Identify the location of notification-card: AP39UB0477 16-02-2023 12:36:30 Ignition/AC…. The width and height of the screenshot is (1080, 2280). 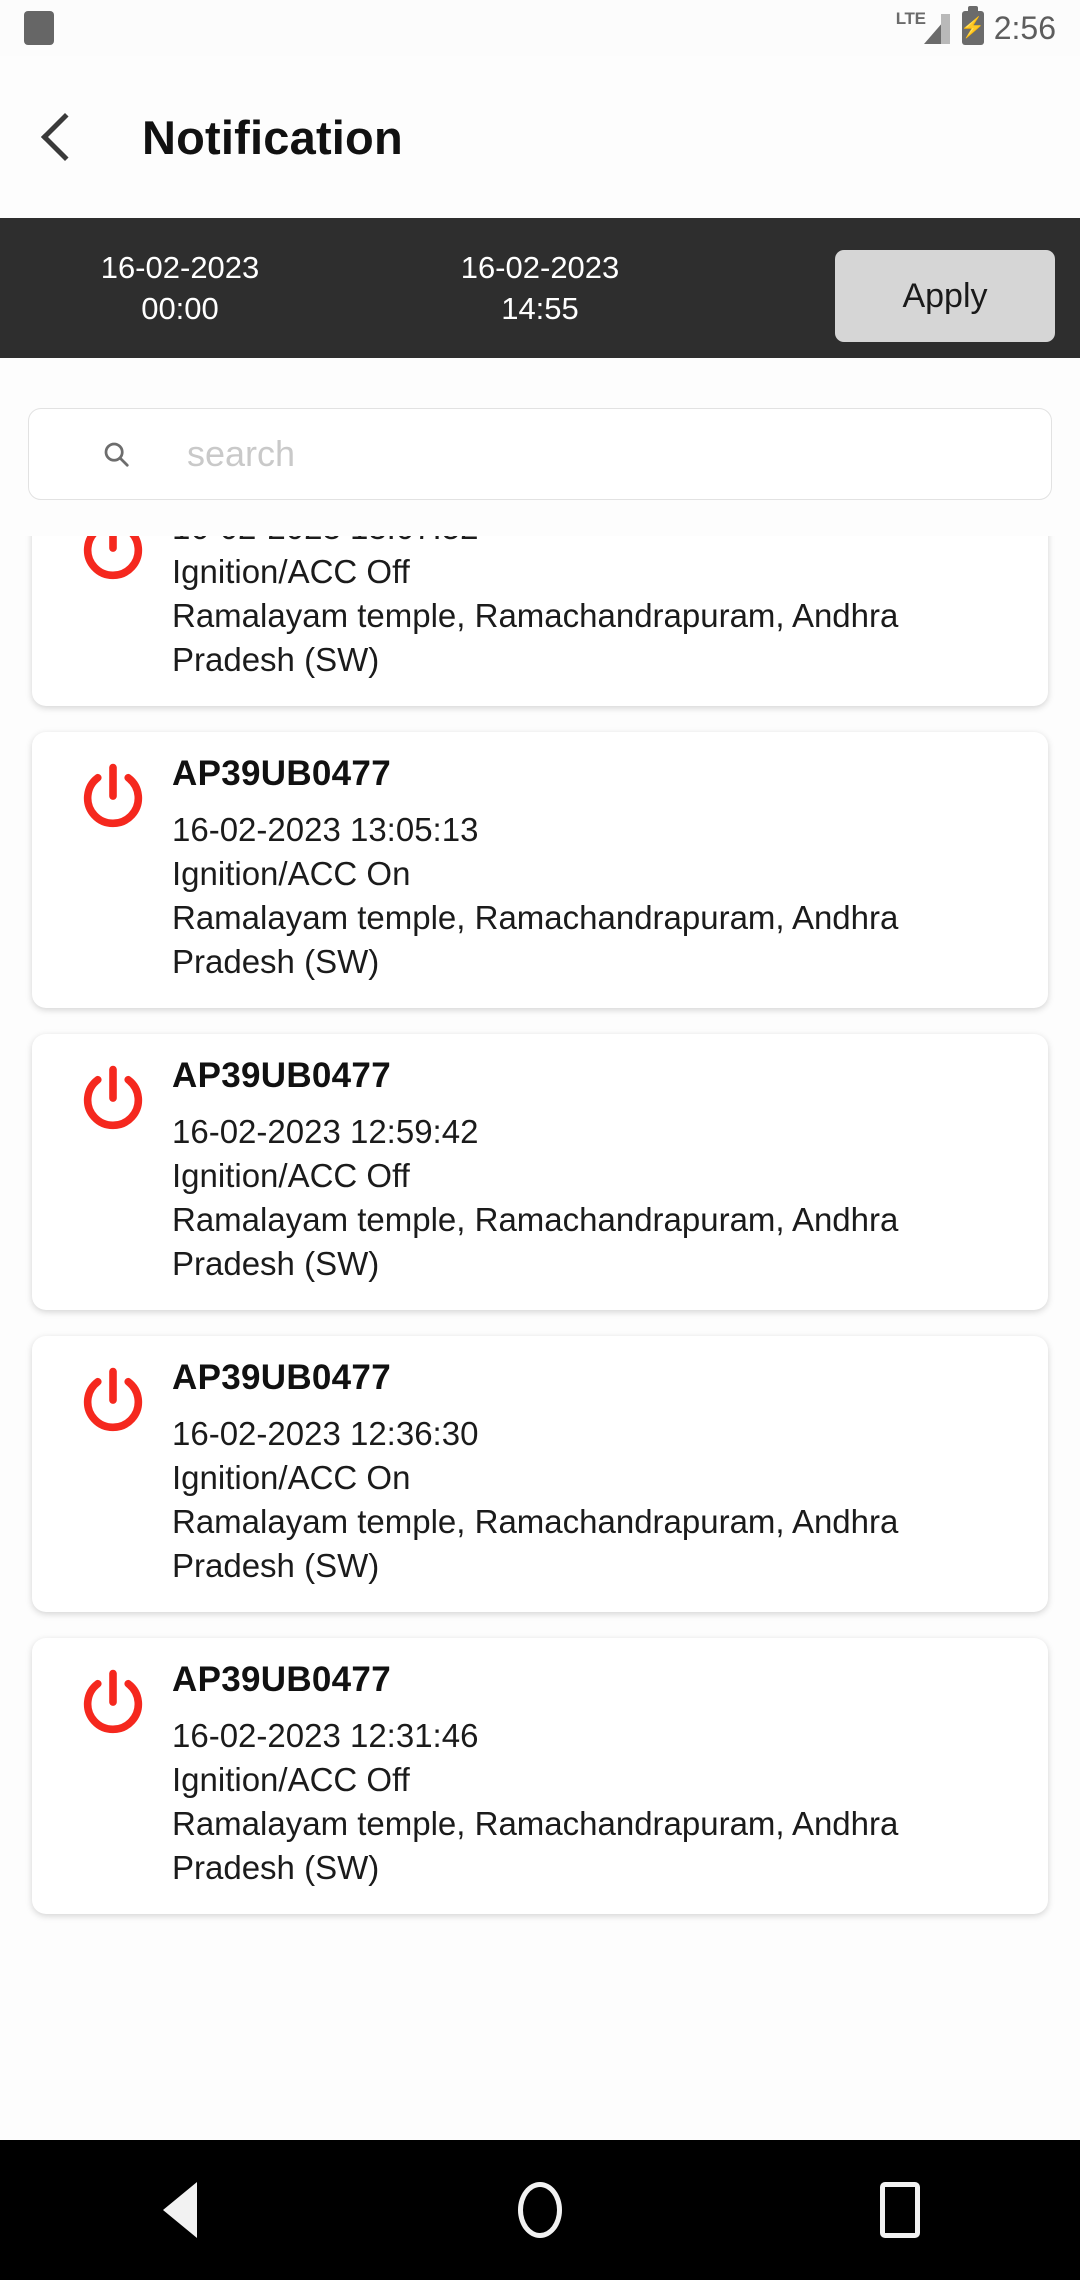
(540, 1474).